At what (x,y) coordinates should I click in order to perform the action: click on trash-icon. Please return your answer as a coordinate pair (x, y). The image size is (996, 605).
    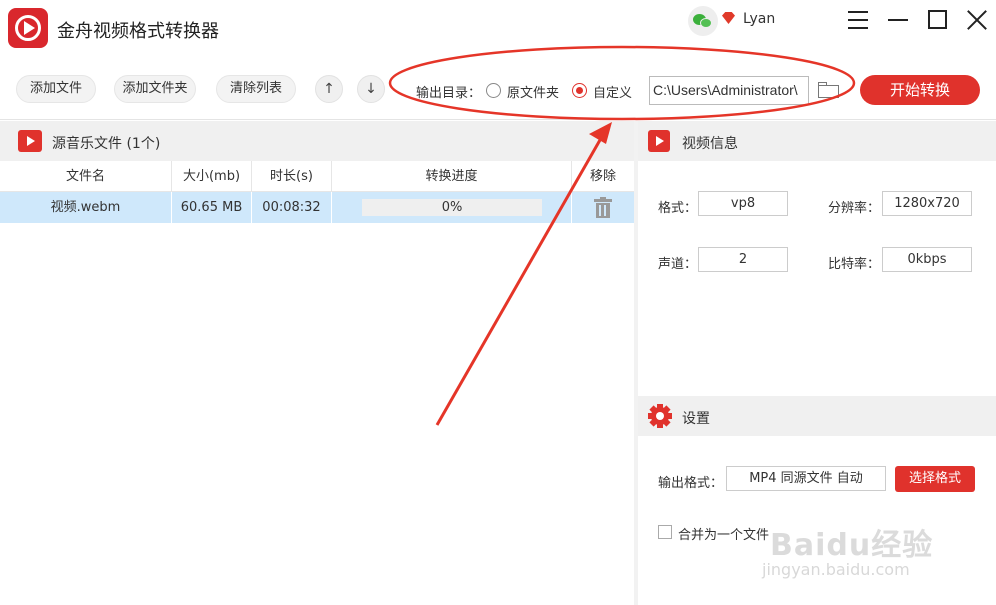
    Looking at the image, I should click on (603, 207).